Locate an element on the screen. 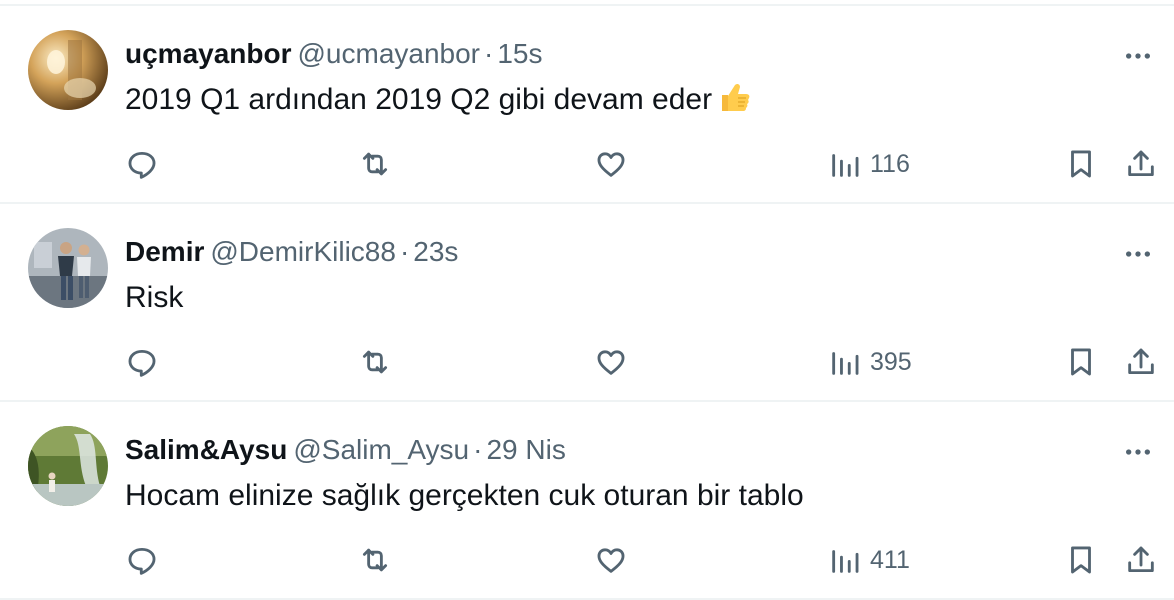 This screenshot has height=600, width=1174. display-name: uçmayanbor is located at coordinates (208, 53).